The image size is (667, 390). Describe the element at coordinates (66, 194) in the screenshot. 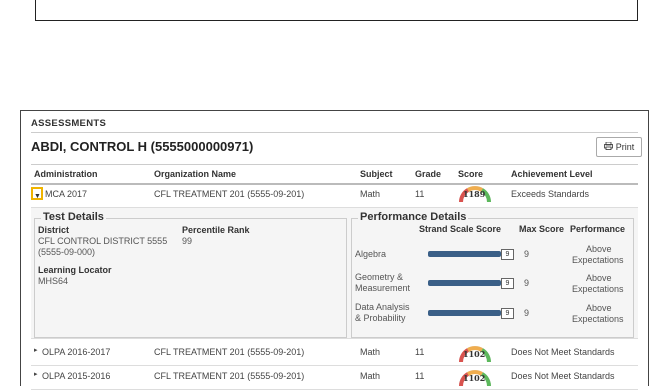

I see `cell-administration: MCA 2017` at that location.